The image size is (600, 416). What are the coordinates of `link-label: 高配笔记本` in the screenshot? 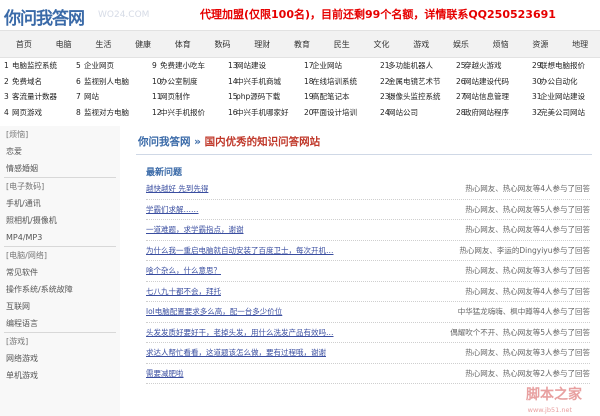 It's located at (331, 96).